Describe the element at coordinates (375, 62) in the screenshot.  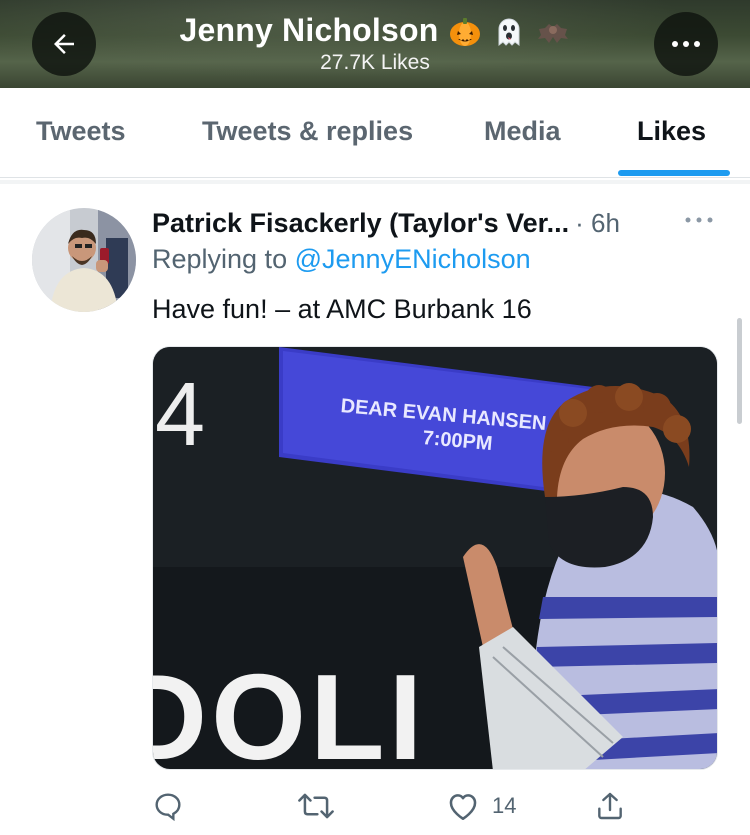
I see `likes-count: 27.7K Likes` at that location.